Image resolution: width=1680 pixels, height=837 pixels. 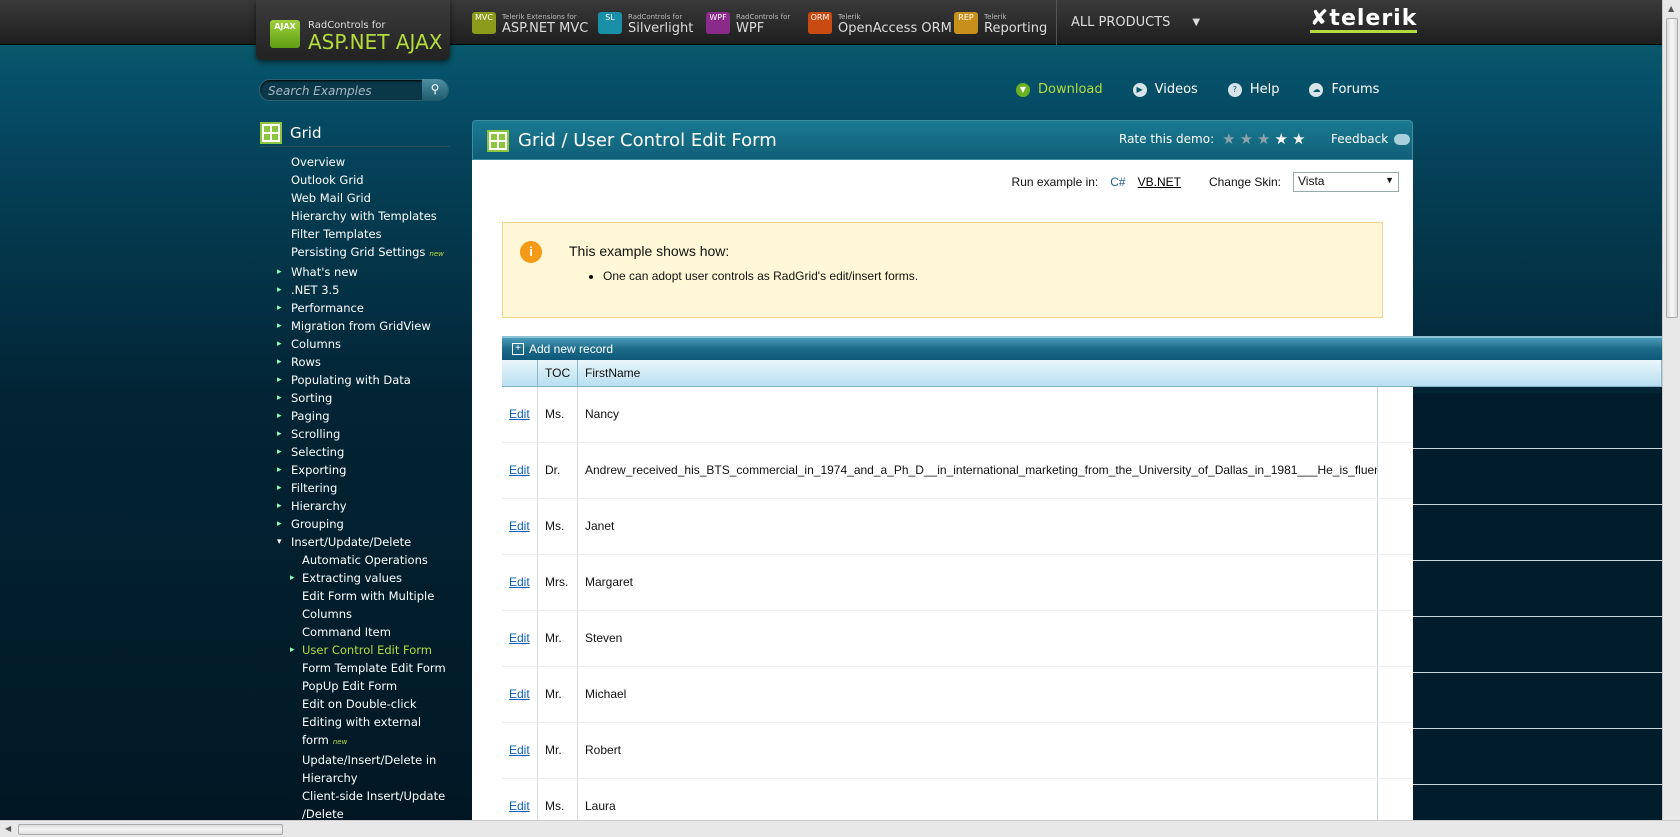 What do you see at coordinates (820, 23) in the screenshot?
I see `product-badge-icon: ORM` at bounding box center [820, 23].